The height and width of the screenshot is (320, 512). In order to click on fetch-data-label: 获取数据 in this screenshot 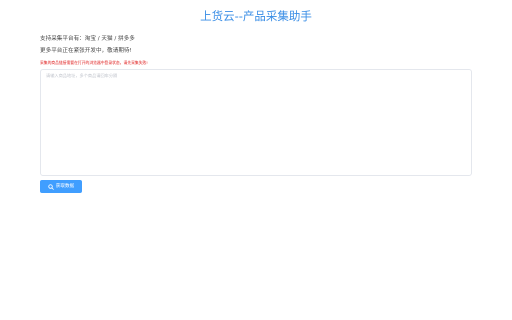, I will do `click(65, 186)`.